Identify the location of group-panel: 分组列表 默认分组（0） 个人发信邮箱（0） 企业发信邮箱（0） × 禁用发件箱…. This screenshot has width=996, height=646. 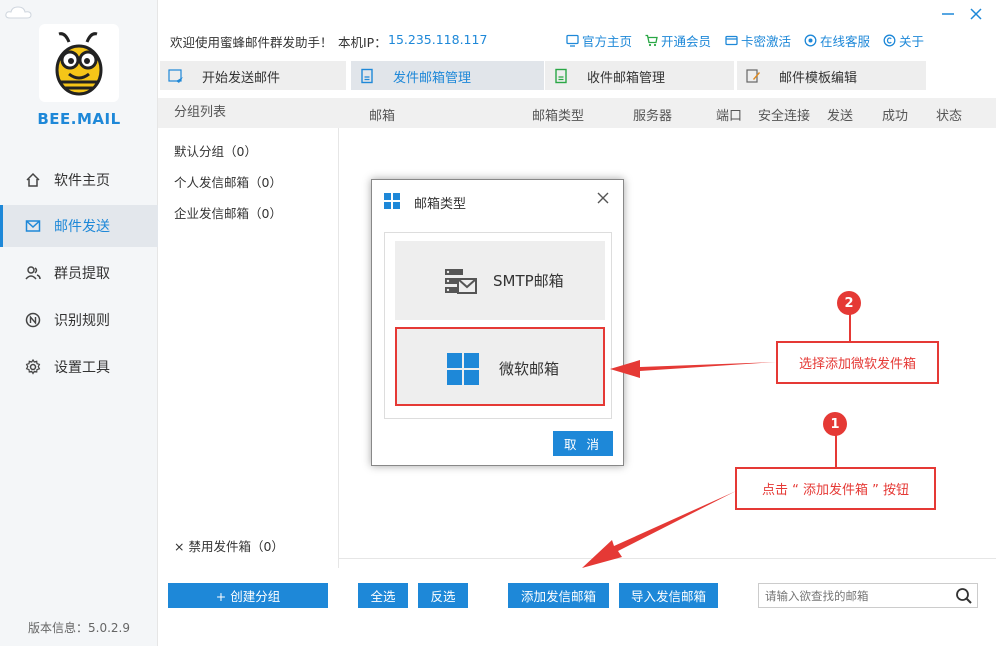
(248, 333).